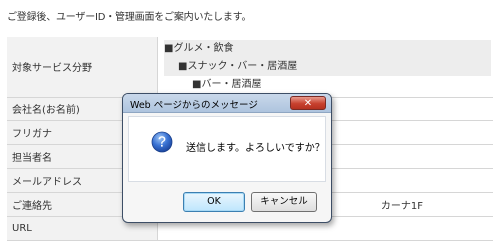 Image resolution: width=500 pixels, height=250 pixels. I want to click on dialog-footer: OK キャンセル, so click(227, 203).